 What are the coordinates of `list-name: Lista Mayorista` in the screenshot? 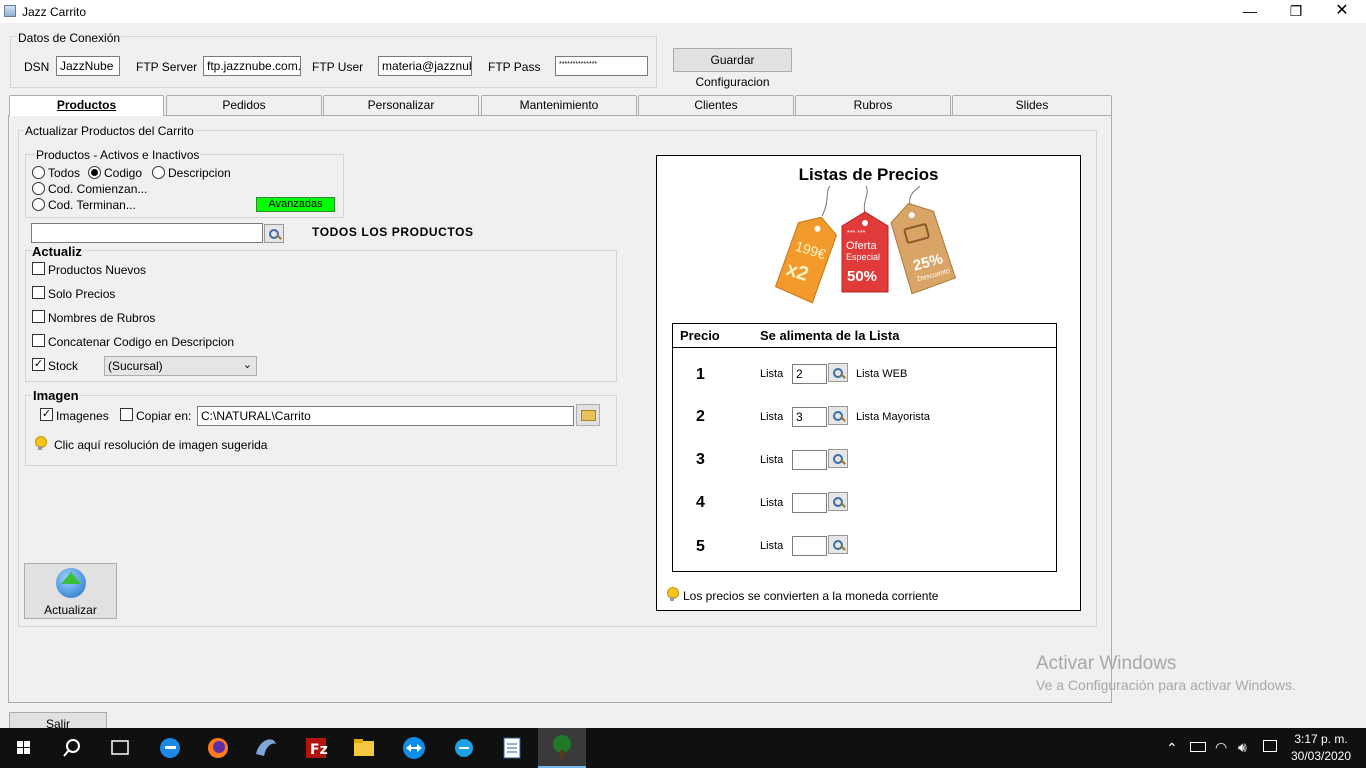 It's located at (893, 417).